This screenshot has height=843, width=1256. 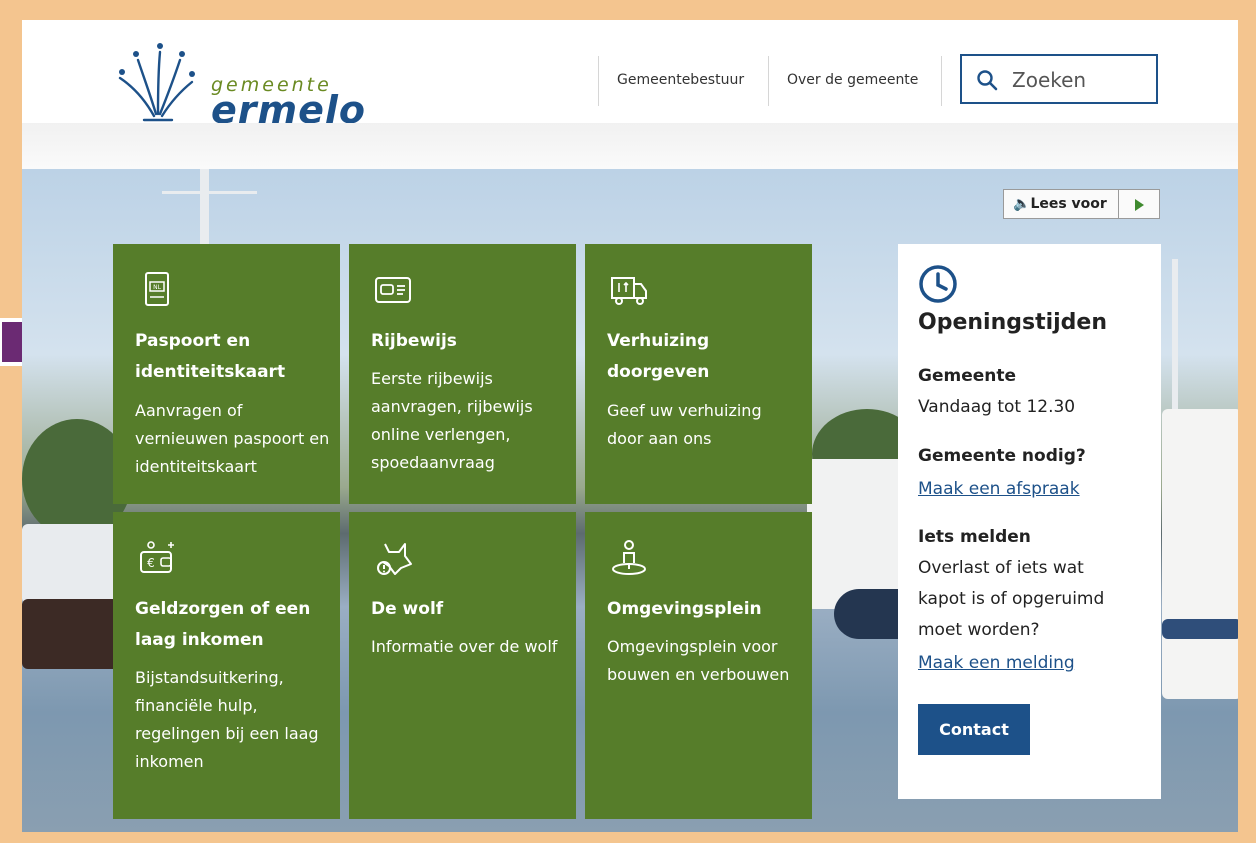 I want to click on tile-title: Geldzorgen of een laag inkomen, so click(x=223, y=624).